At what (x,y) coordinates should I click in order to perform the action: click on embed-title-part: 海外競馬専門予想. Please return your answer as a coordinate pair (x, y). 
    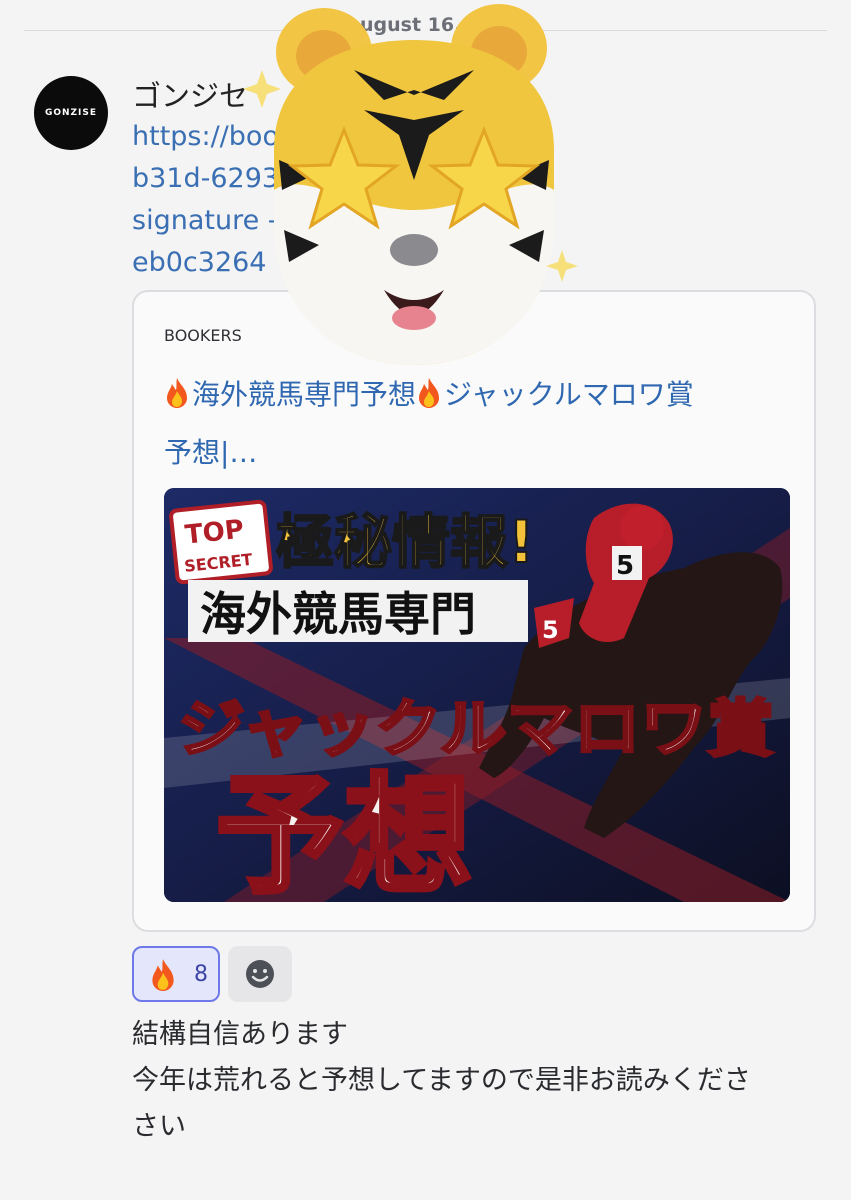
    Looking at the image, I should click on (304, 394).